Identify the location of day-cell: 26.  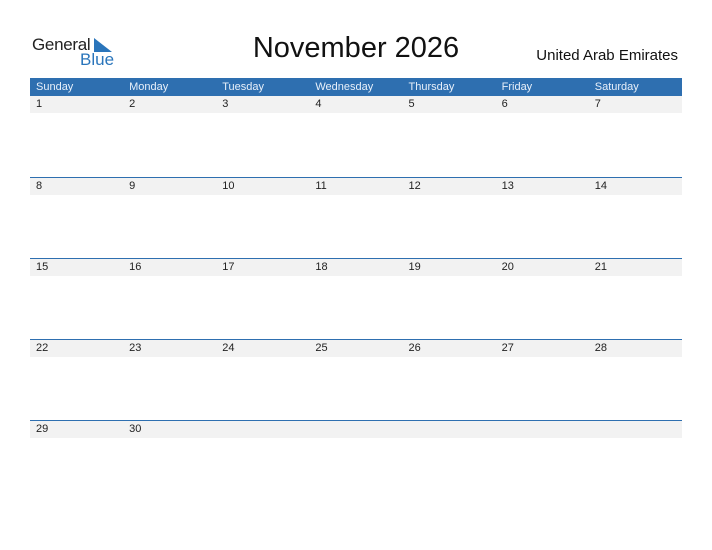
(414, 348).